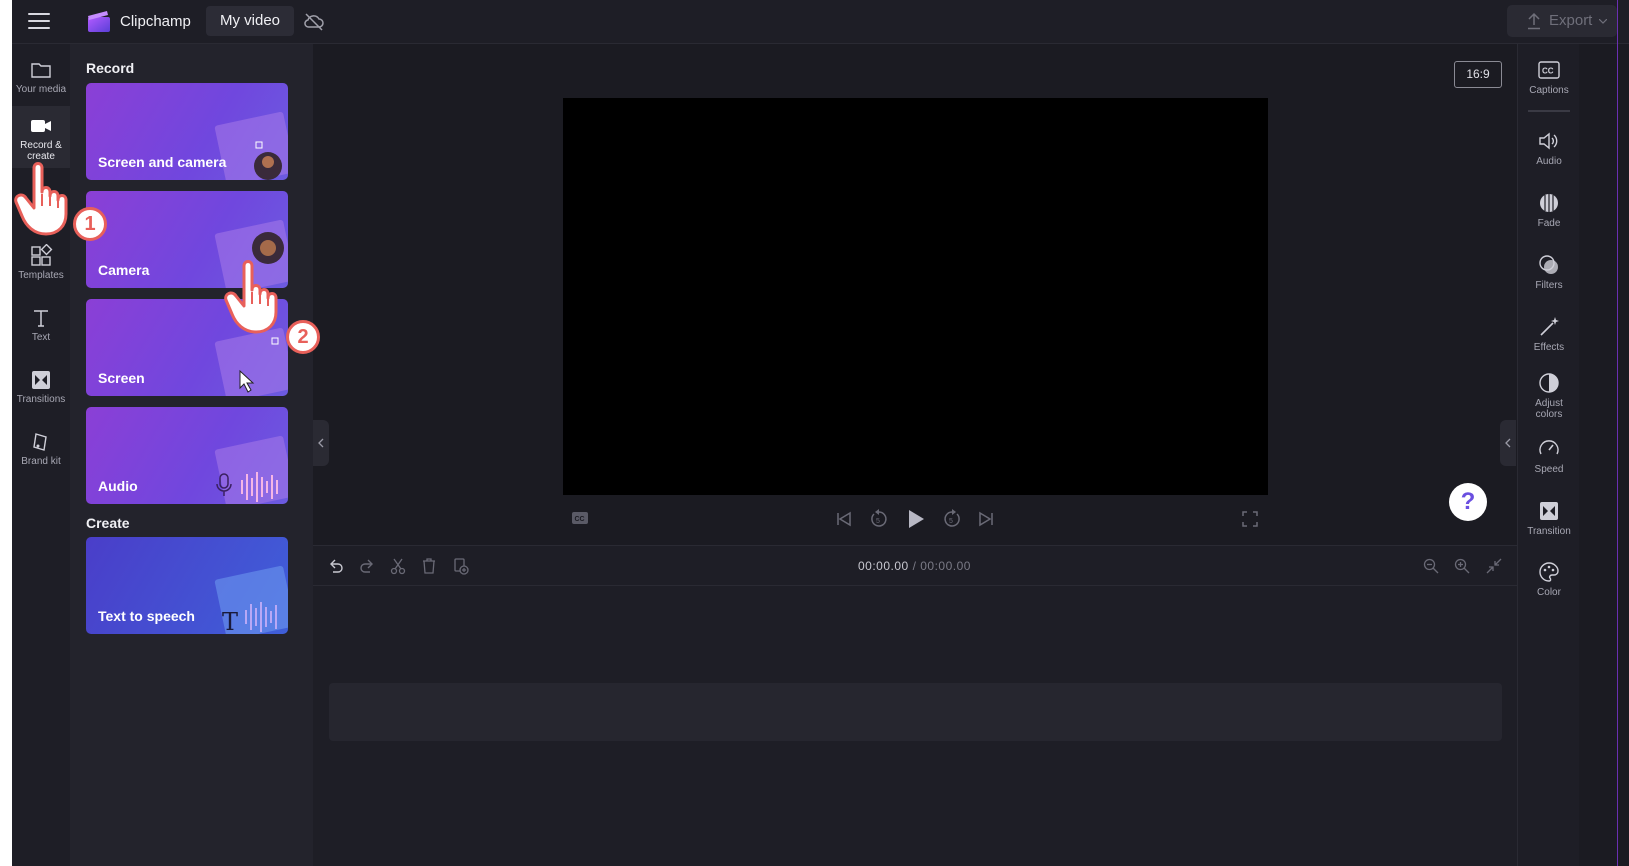  Describe the element at coordinates (1549, 111) in the screenshot. I see `right-rail-divider` at that location.